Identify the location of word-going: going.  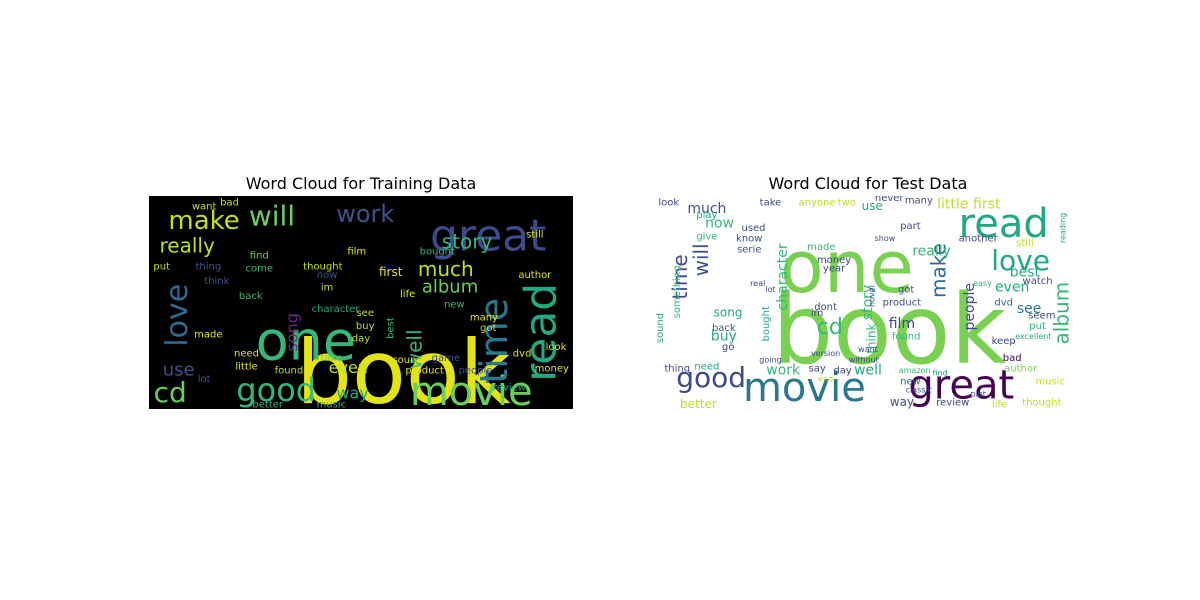
(770, 360).